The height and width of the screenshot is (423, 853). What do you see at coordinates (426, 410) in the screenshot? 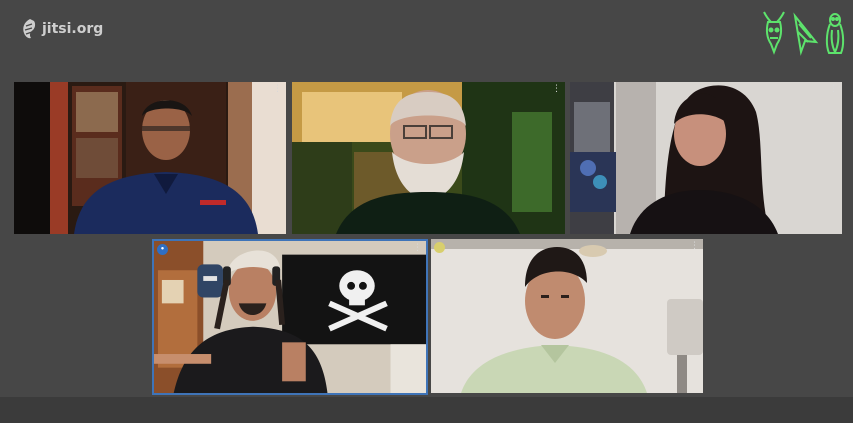
I see `bottom-bar` at bounding box center [426, 410].